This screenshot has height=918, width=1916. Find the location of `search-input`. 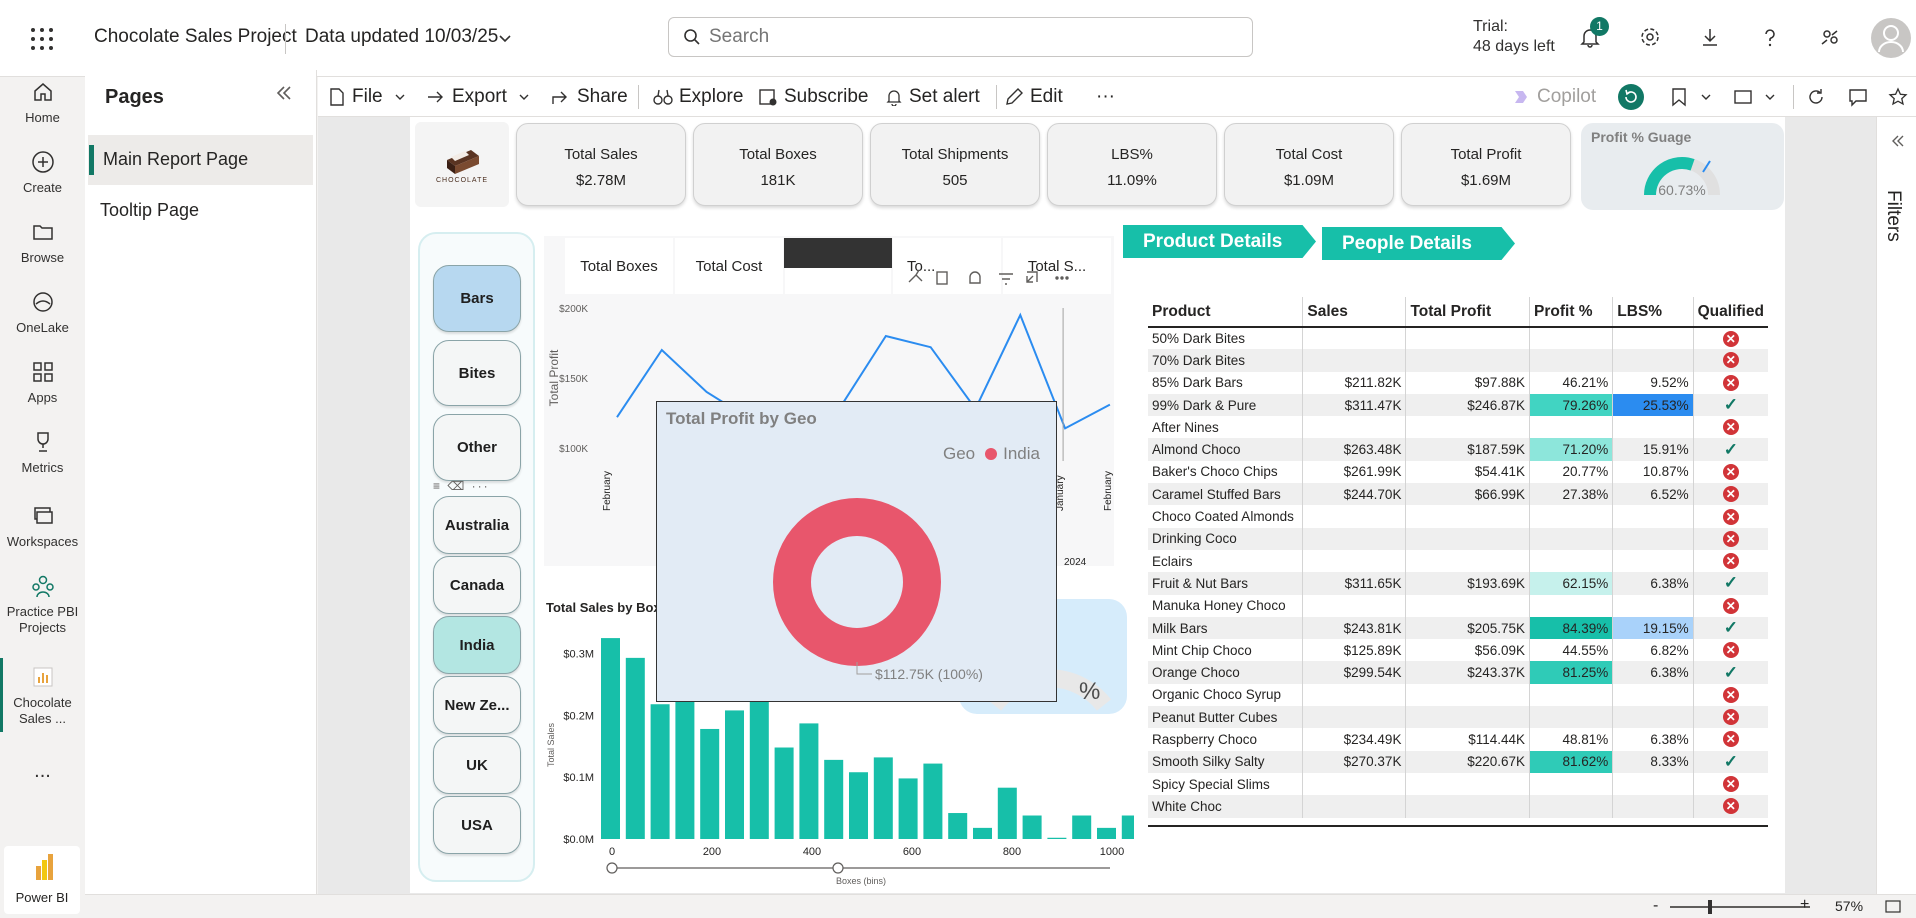

search-input is located at coordinates (969, 37).